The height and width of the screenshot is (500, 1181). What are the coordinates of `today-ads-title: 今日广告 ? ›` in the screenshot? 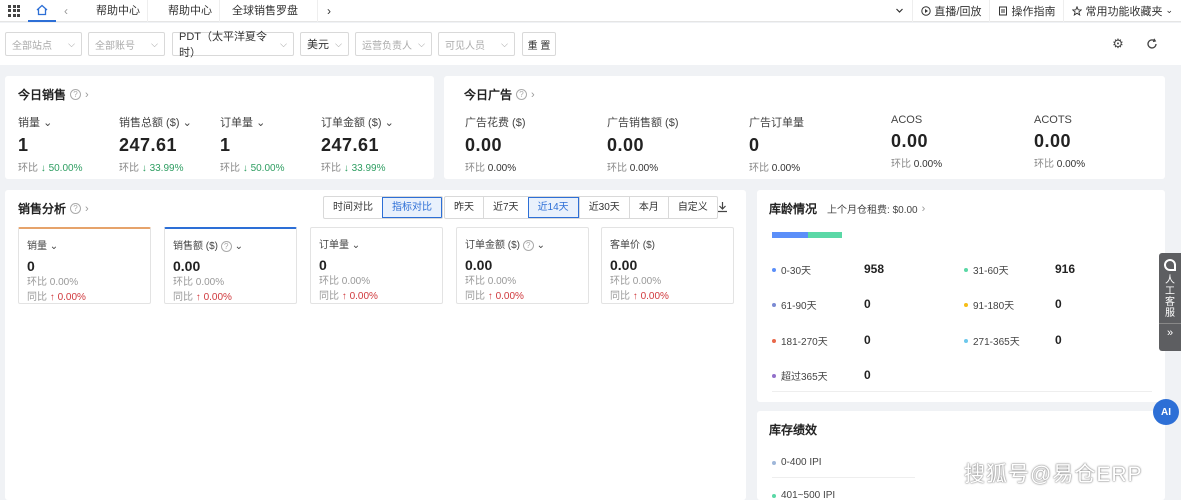 It's located at (499, 94).